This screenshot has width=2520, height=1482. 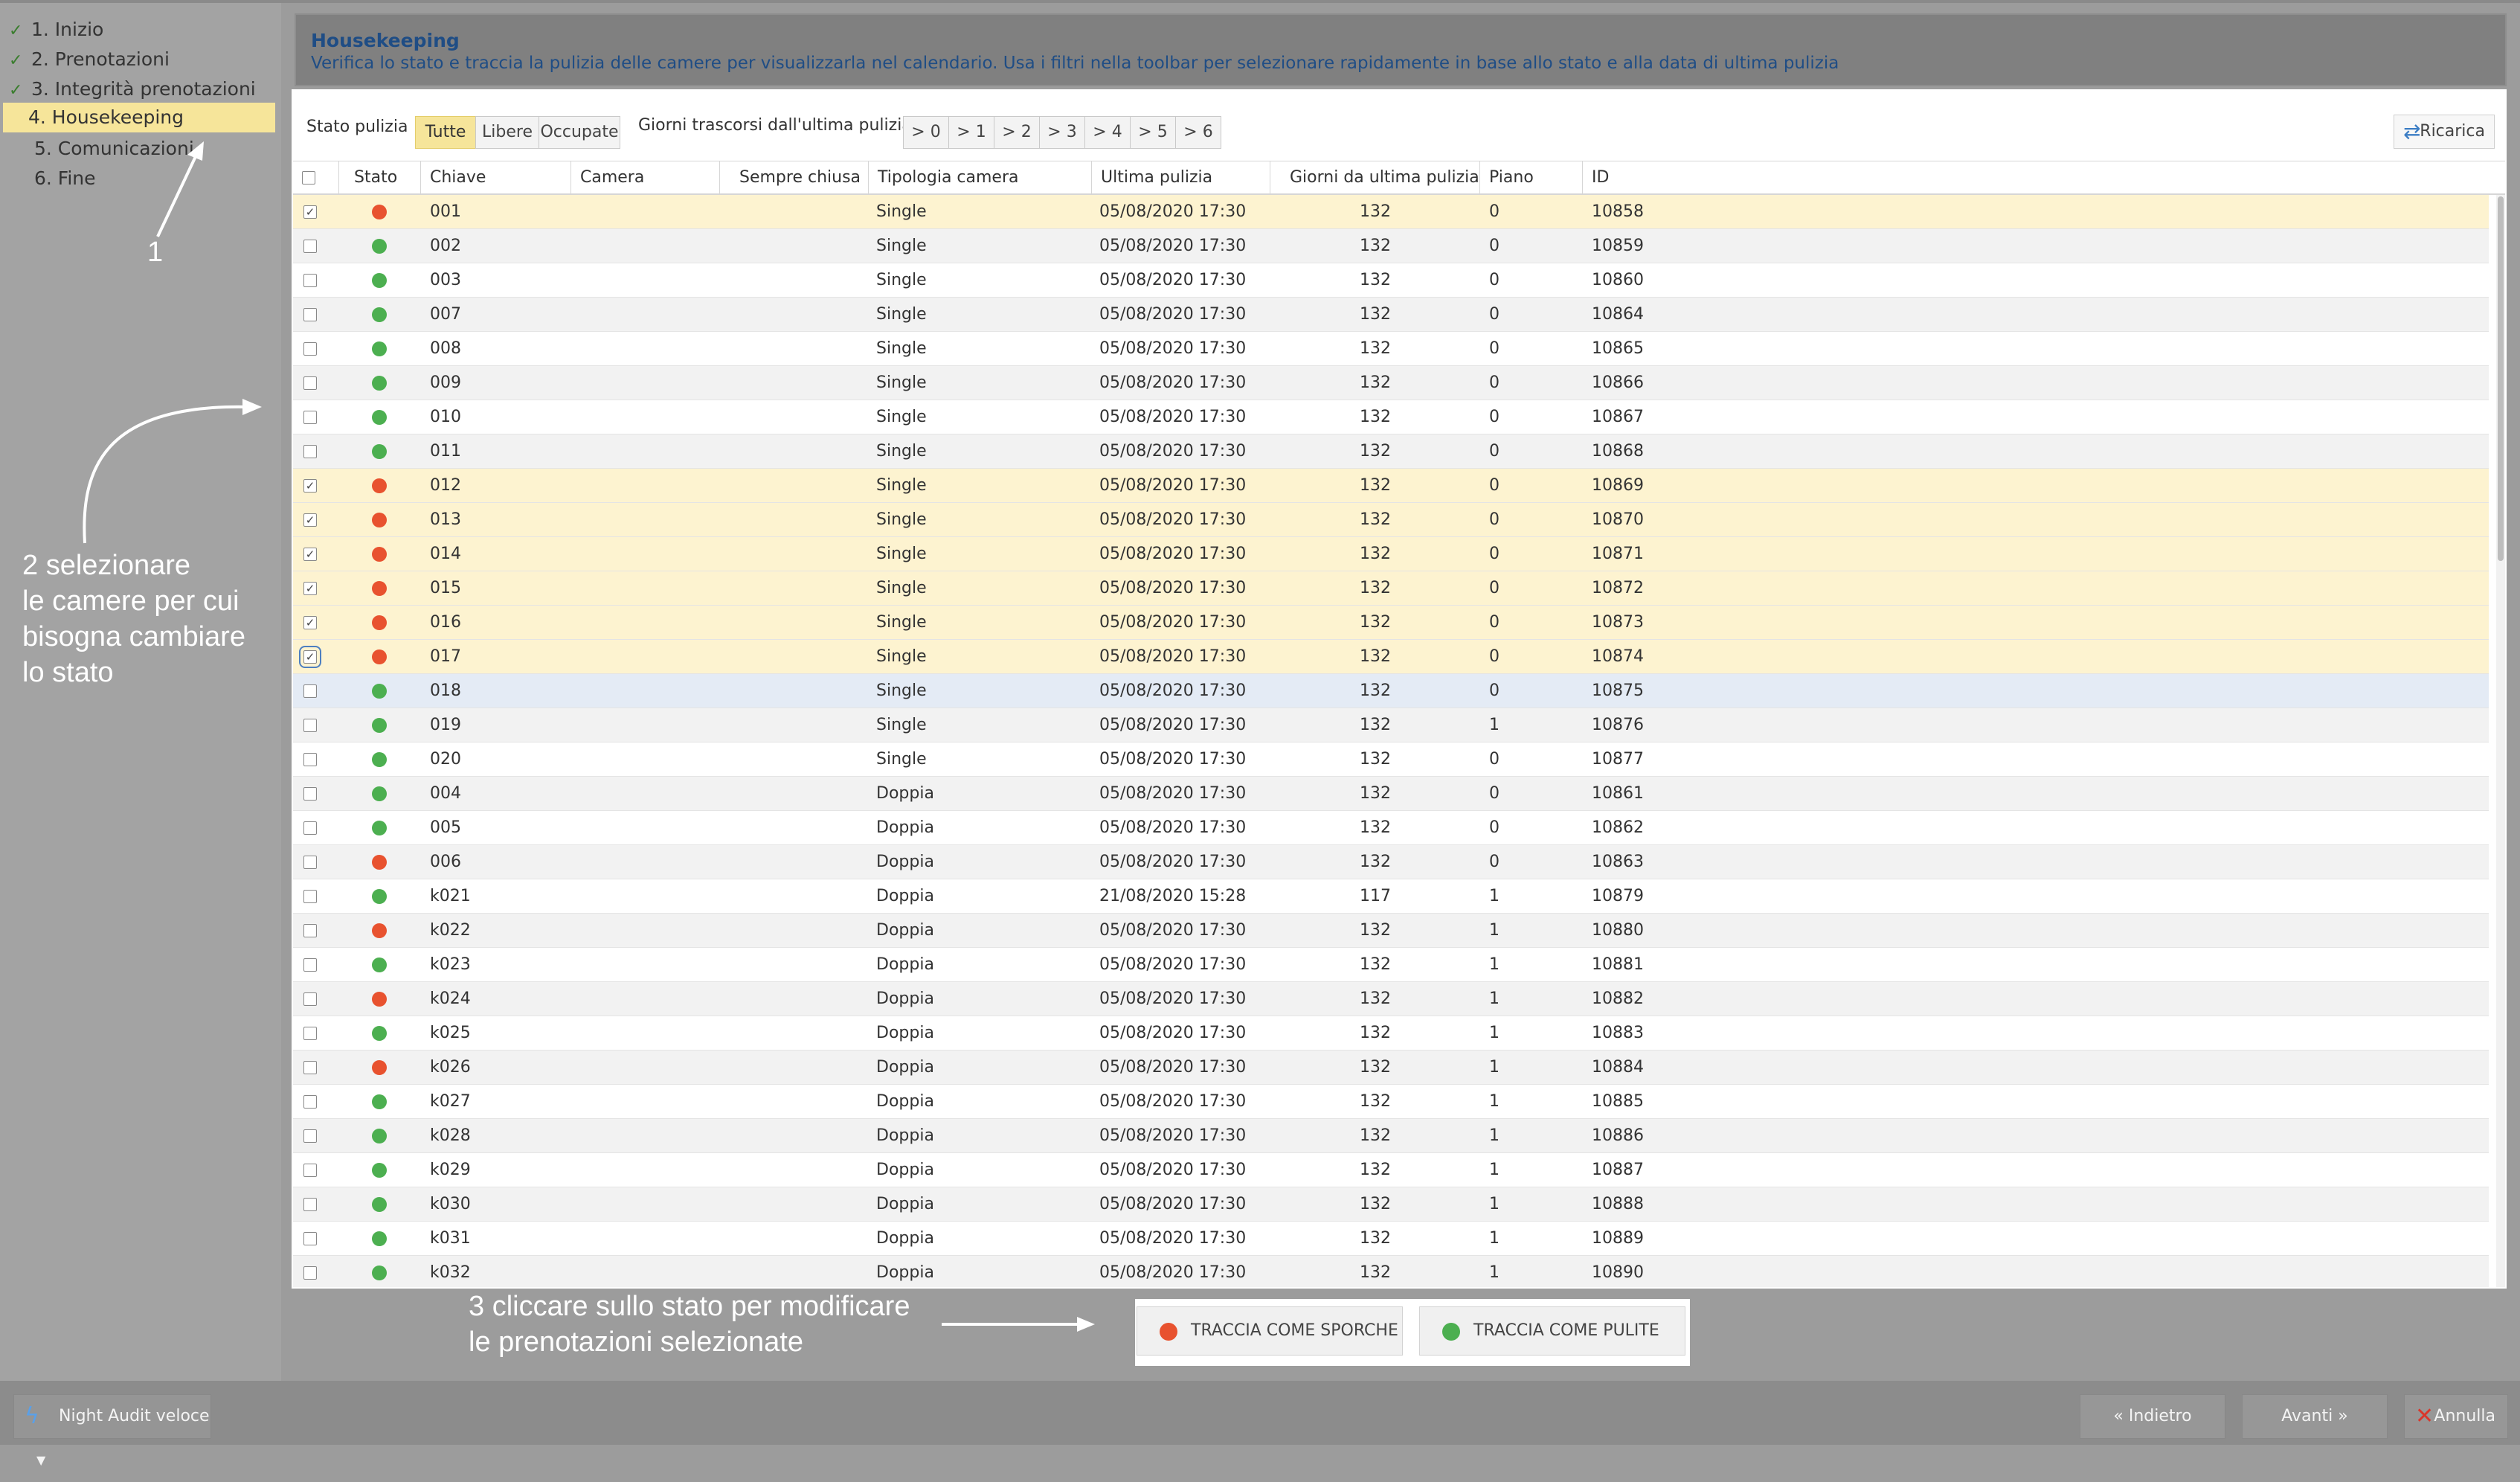 I want to click on step-housekeeping: 4. Housekeeping, so click(x=139, y=118).